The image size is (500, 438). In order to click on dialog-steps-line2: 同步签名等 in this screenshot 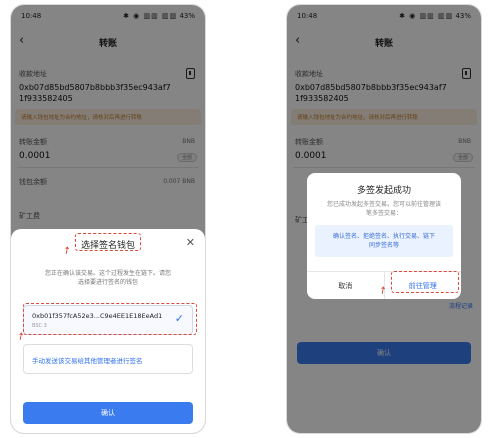, I will do `click(383, 245)`.